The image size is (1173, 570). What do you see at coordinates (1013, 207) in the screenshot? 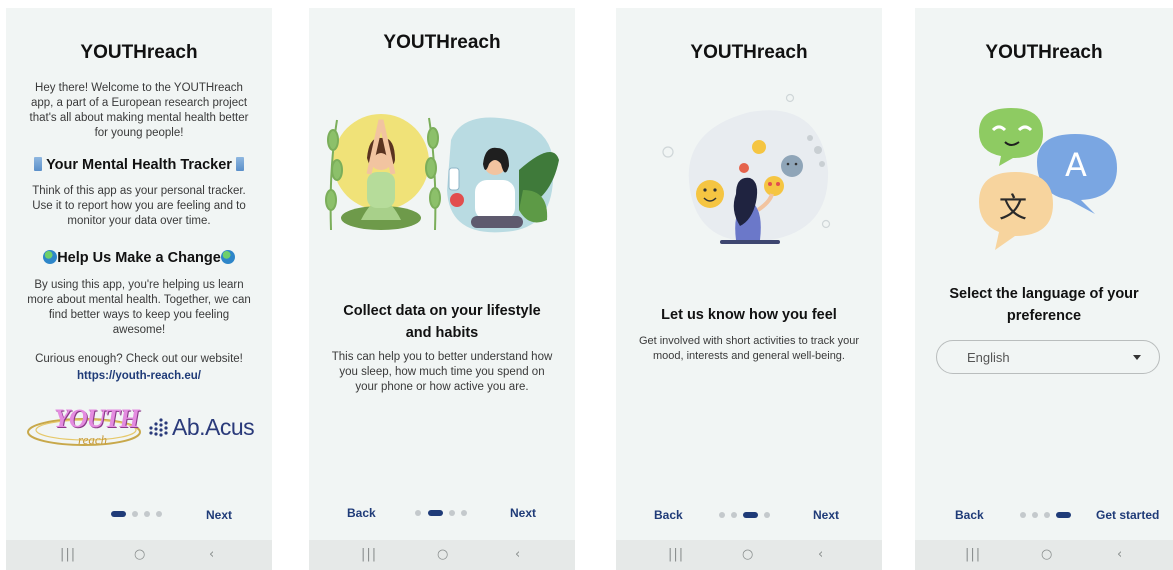
I see `bubble-char-wen: 文` at bounding box center [1013, 207].